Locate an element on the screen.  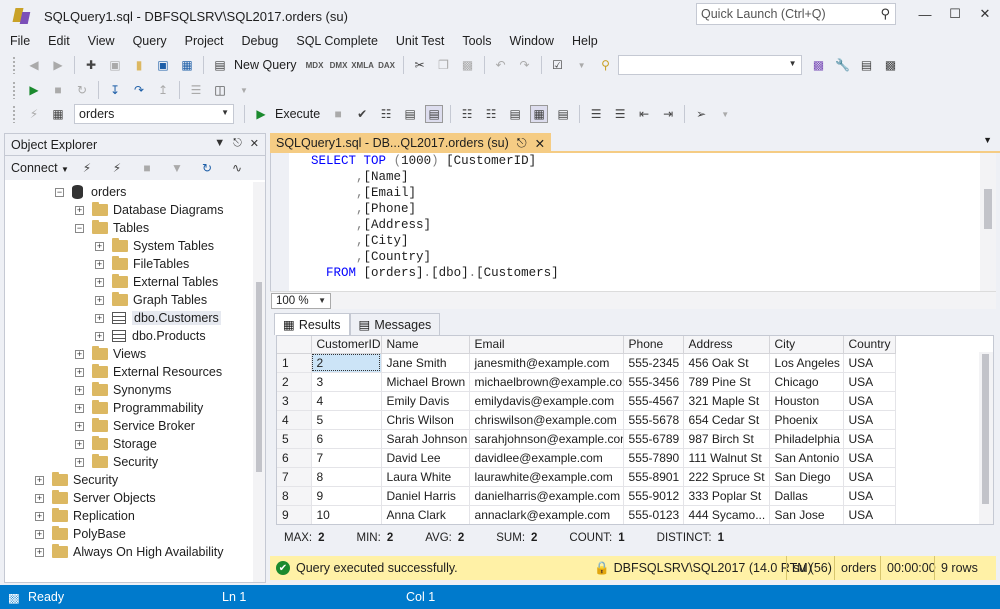
tree-node: − Tables is located at coordinates (112, 228).